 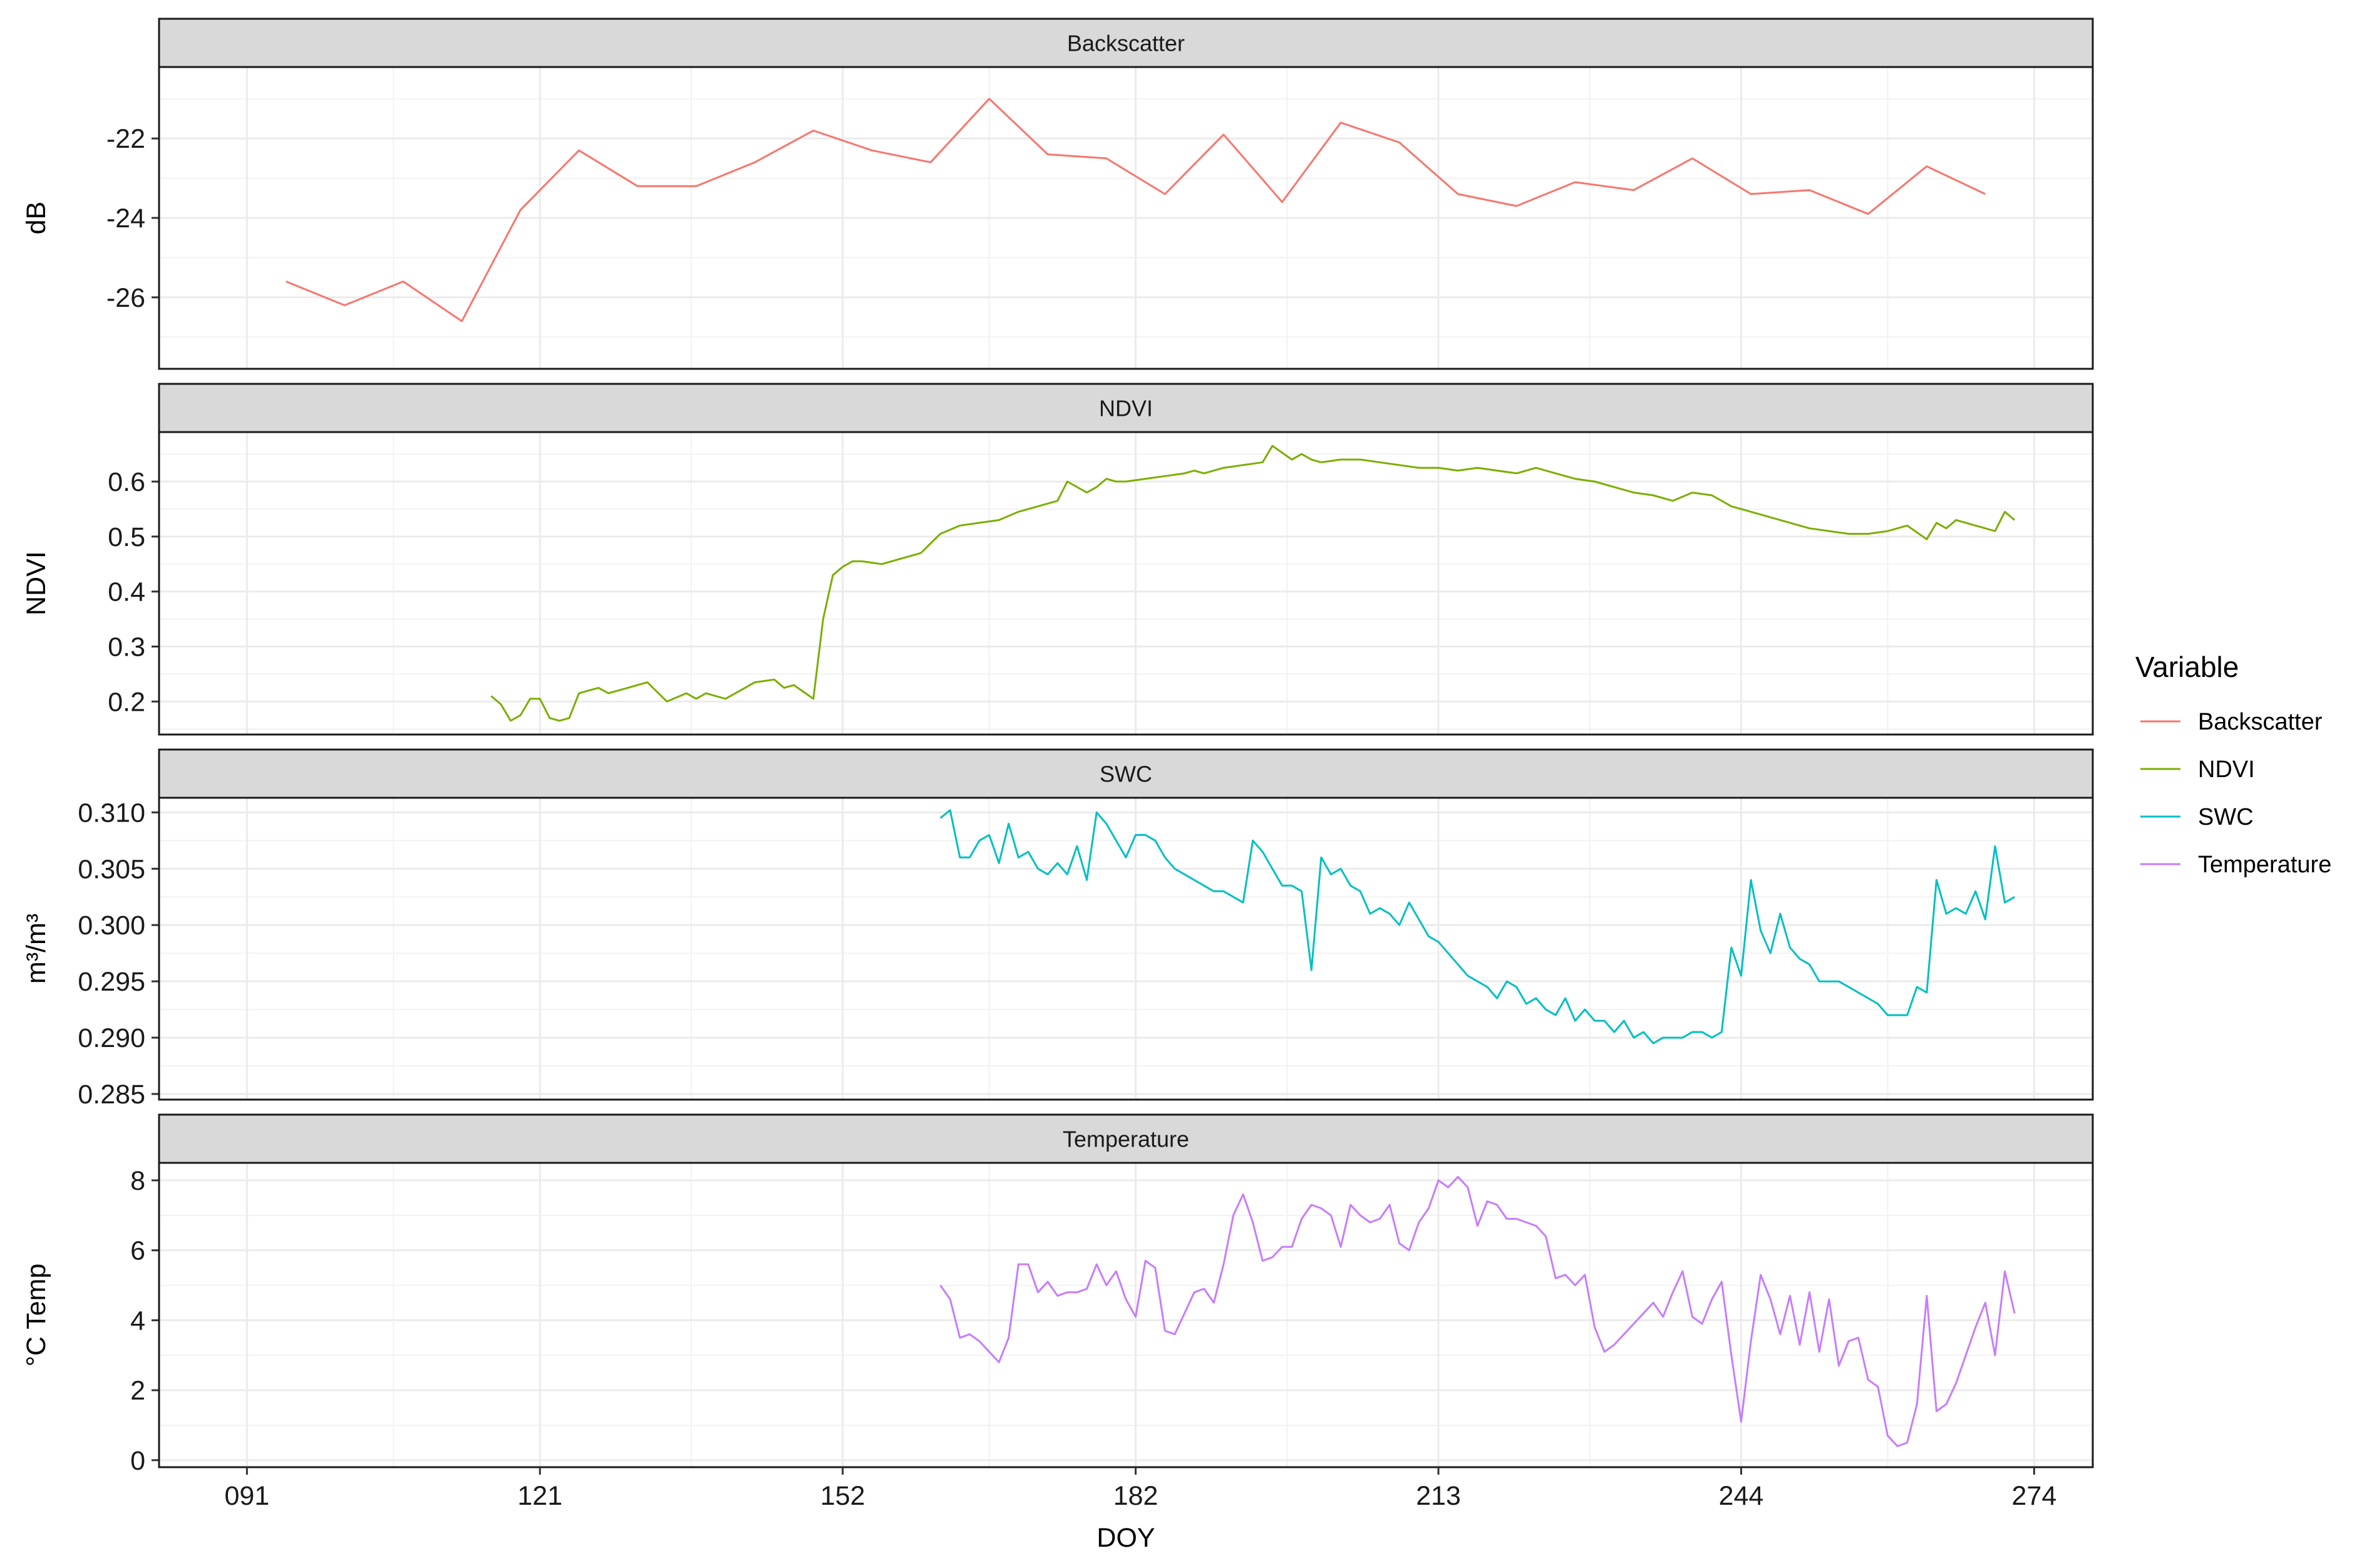 What do you see at coordinates (111, 1095) in the screenshot?
I see `y-tick-label: 0.285` at bounding box center [111, 1095].